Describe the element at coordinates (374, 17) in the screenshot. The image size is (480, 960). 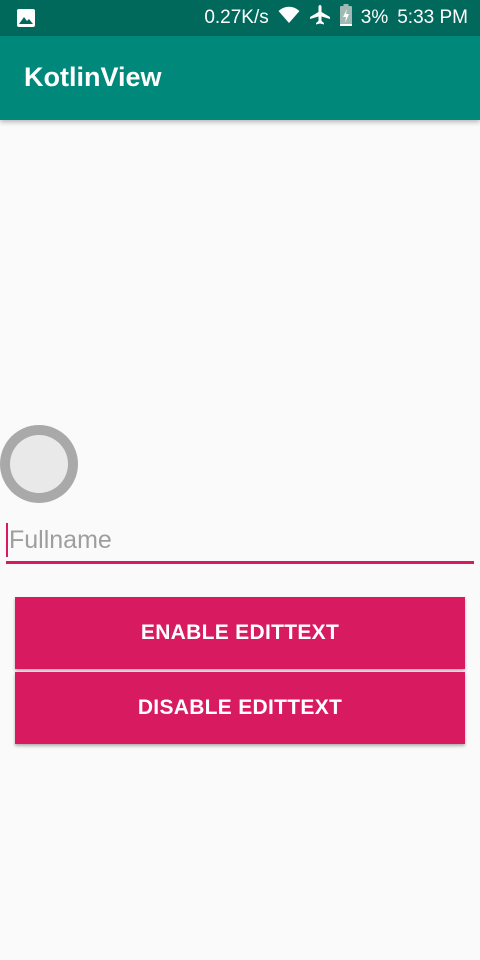
I see `battery-percent: 3%` at that location.